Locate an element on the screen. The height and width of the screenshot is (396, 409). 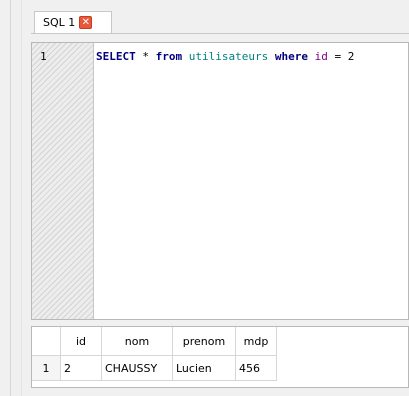
sql-keyword: from is located at coordinates (169, 56).